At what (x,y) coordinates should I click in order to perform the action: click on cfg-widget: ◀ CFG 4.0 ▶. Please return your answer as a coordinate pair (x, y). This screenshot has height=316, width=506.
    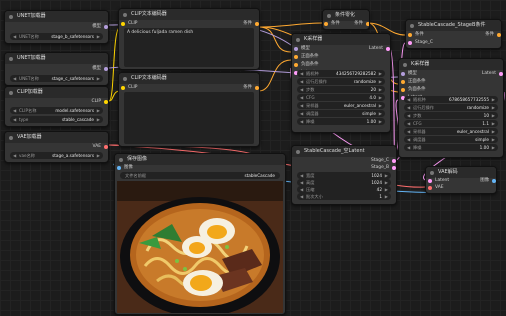
    Looking at the image, I should click on (341, 97).